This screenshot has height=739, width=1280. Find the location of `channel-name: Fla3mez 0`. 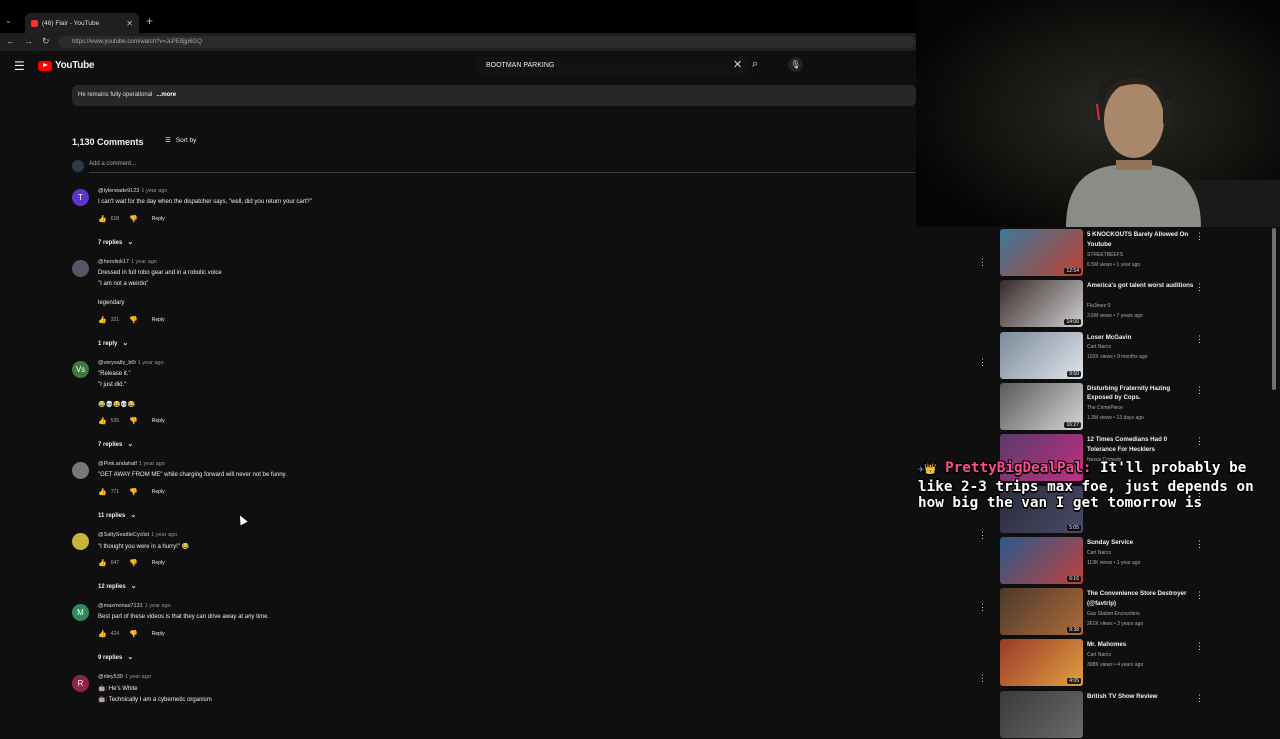

channel-name: Fla3mez 0 is located at coordinates (1098, 306).